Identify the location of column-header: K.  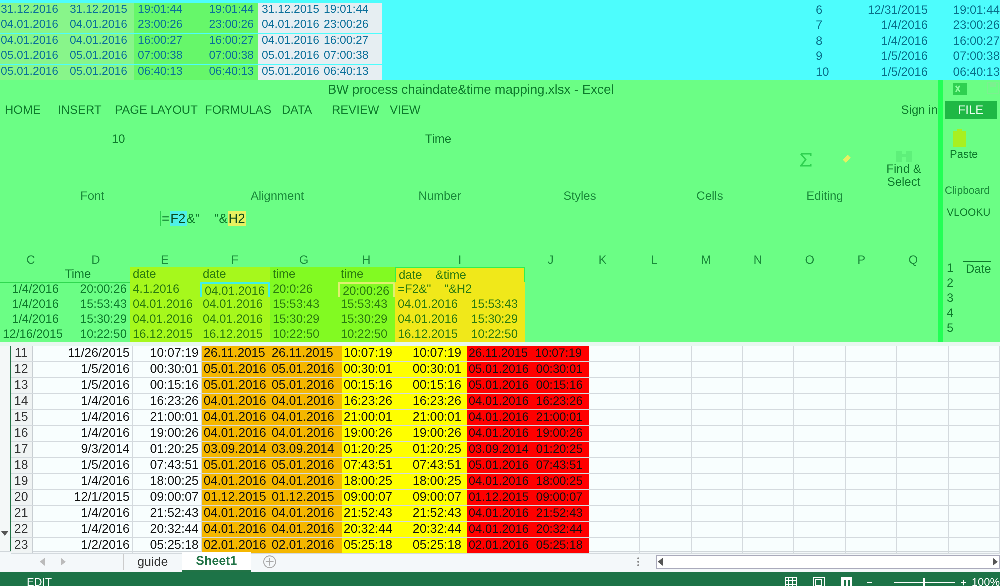
(602, 260).